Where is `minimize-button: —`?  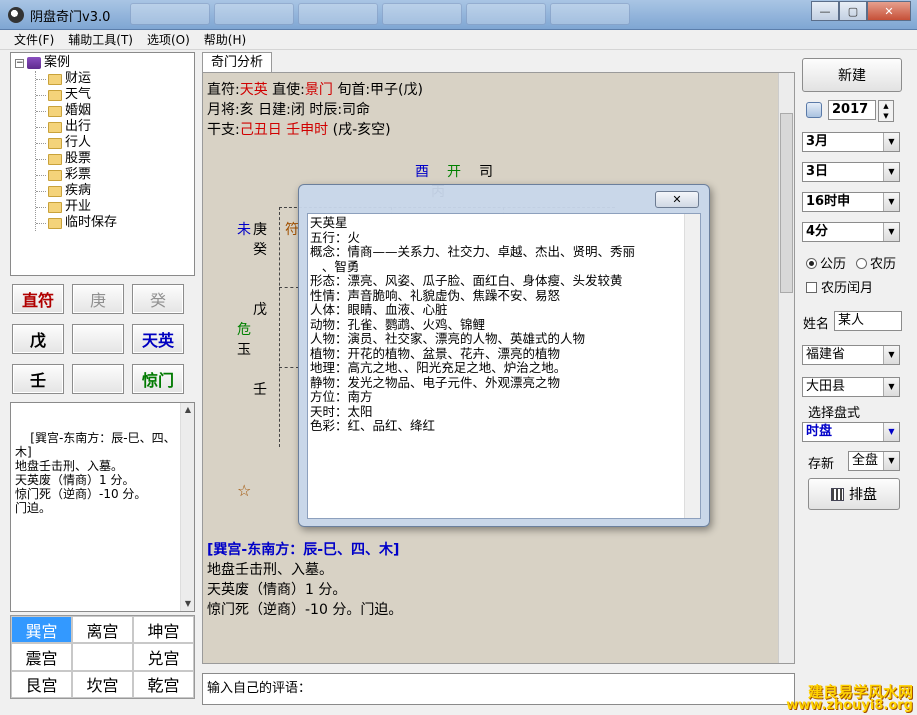
minimize-button: — is located at coordinates (825, 11).